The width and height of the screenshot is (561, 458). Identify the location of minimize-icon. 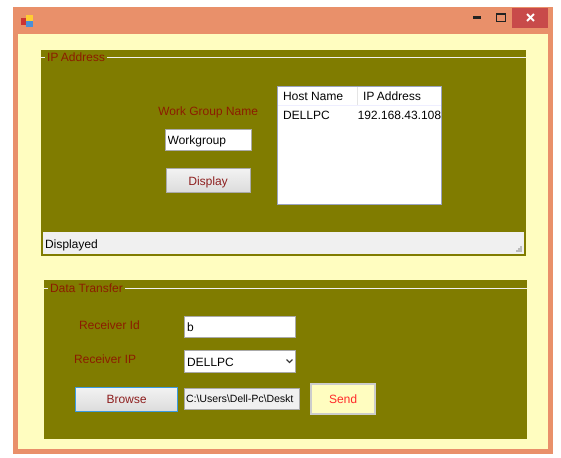
(477, 17).